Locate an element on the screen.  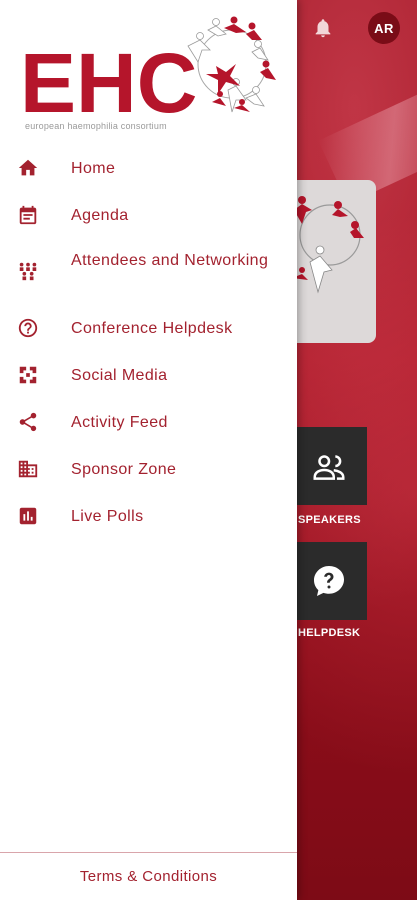
menu-item-label: Conference Helpdesk is located at coordinates (152, 328).